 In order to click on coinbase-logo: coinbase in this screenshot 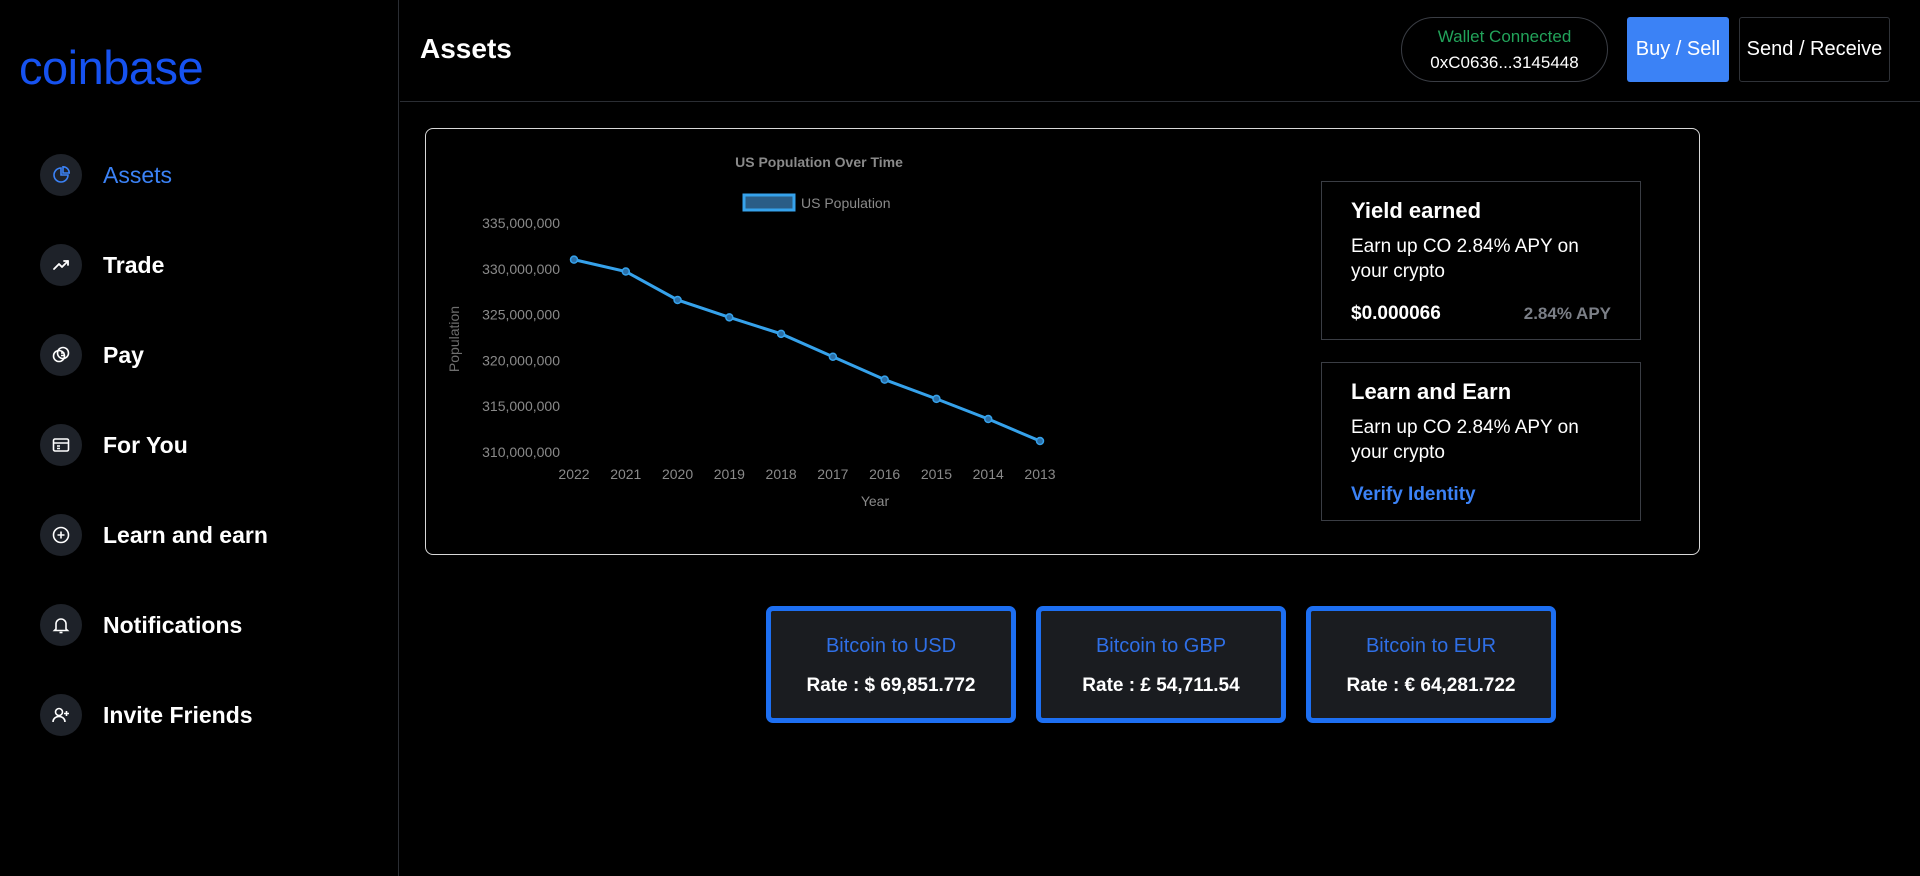, I will do `click(111, 67)`.